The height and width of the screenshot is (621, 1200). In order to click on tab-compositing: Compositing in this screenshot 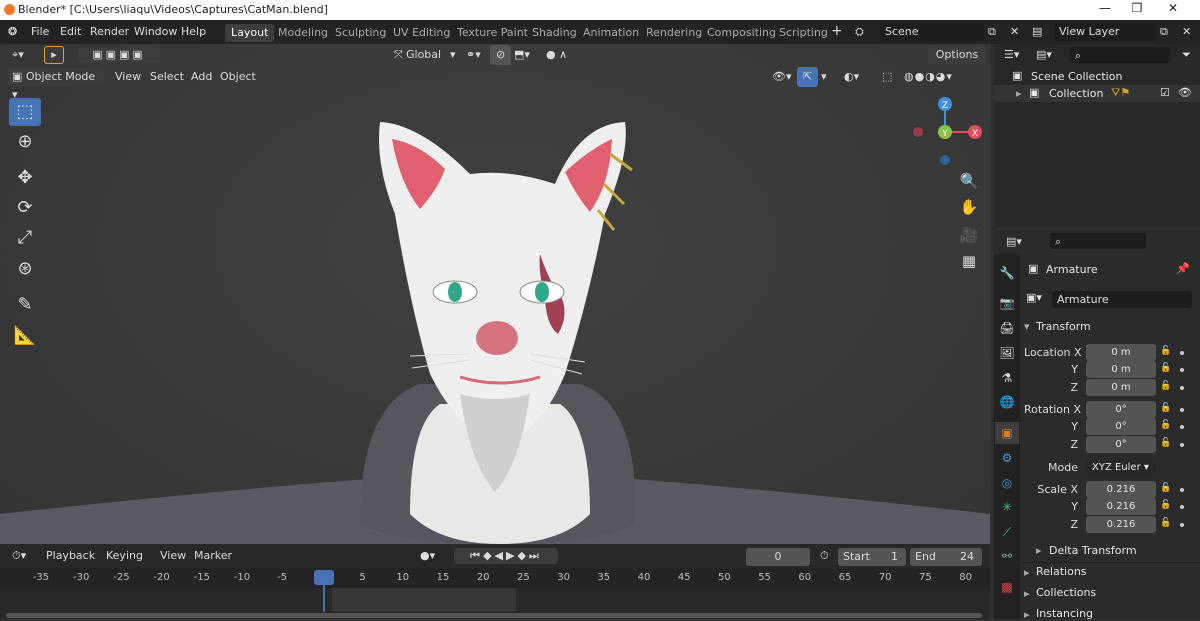, I will do `click(741, 33)`.